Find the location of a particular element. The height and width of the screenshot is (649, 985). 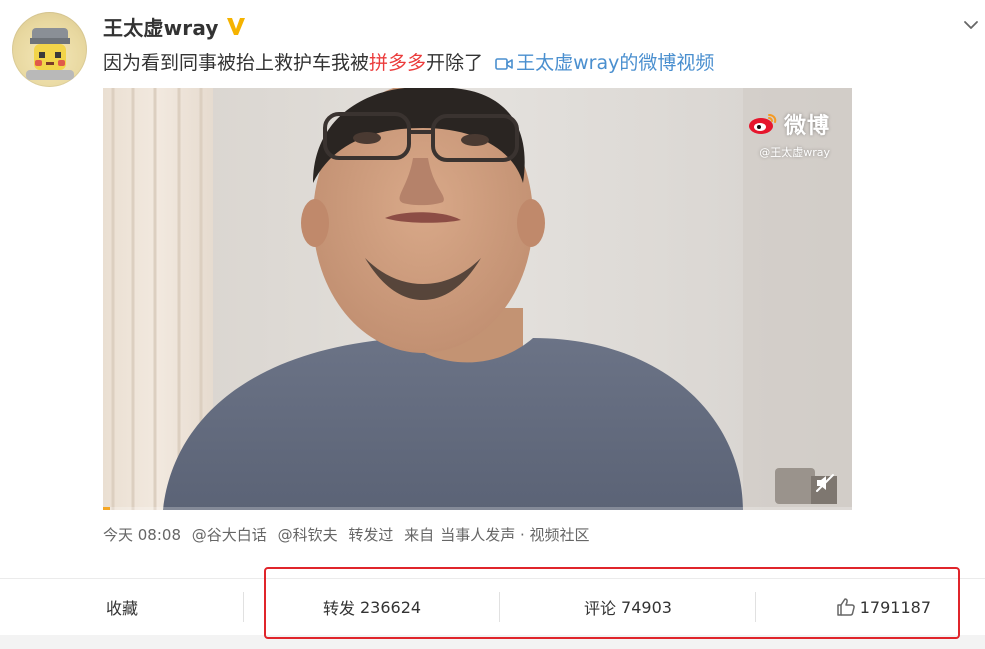

post-text-highlight: 拼多多 is located at coordinates (398, 63).